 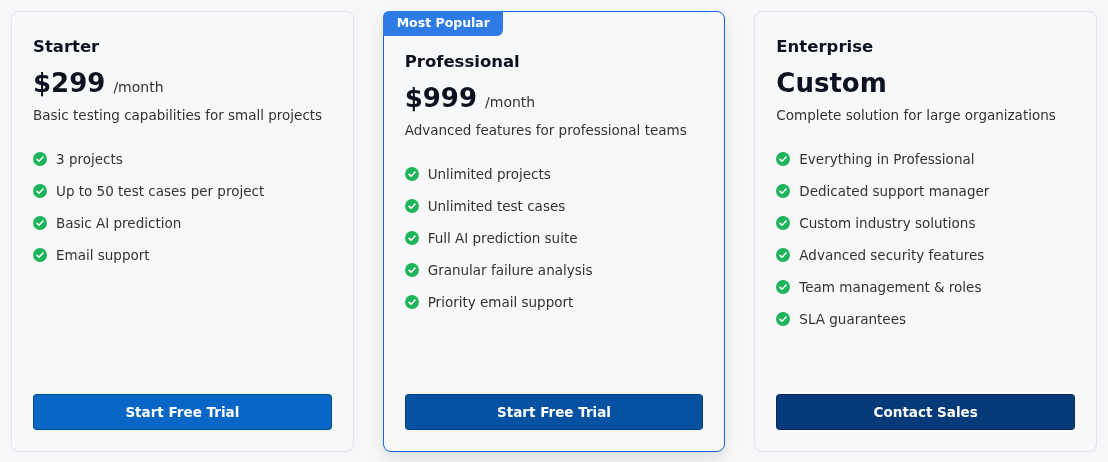 I want to click on cta-button: Contact Sales, so click(x=925, y=412).